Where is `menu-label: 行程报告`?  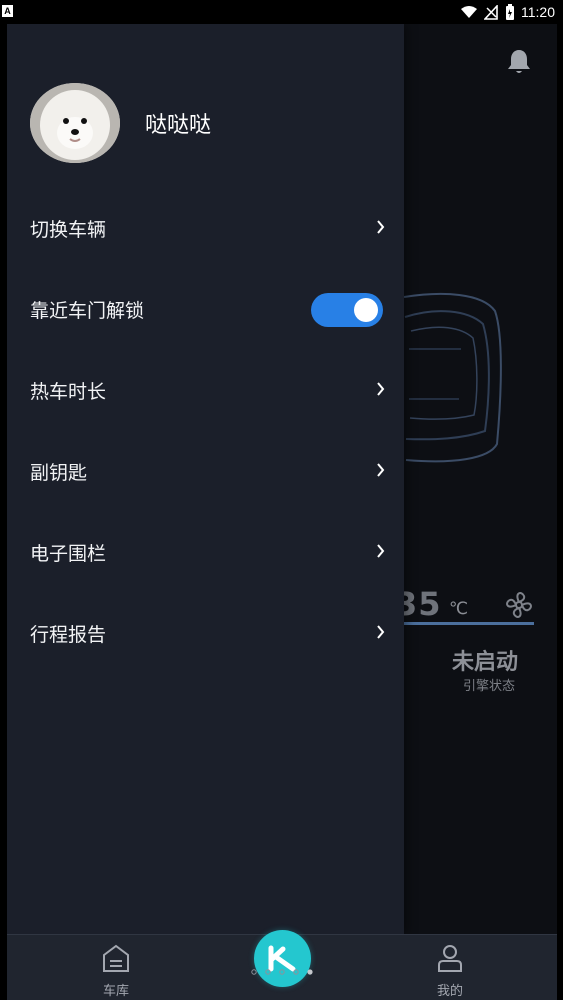 menu-label: 行程报告 is located at coordinates (68, 635).